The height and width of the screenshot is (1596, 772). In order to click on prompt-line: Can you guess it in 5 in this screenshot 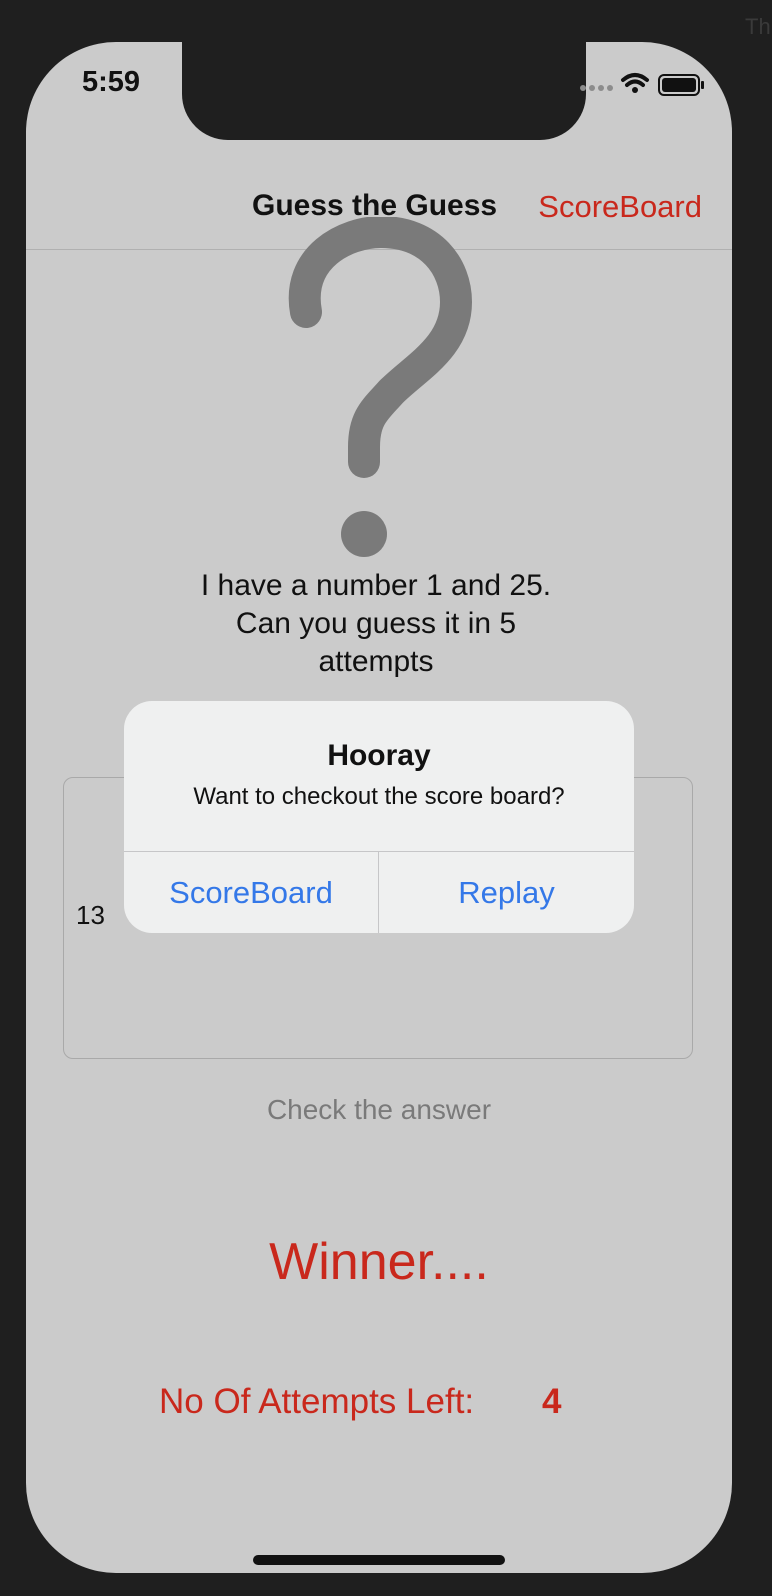, I will do `click(376, 623)`.